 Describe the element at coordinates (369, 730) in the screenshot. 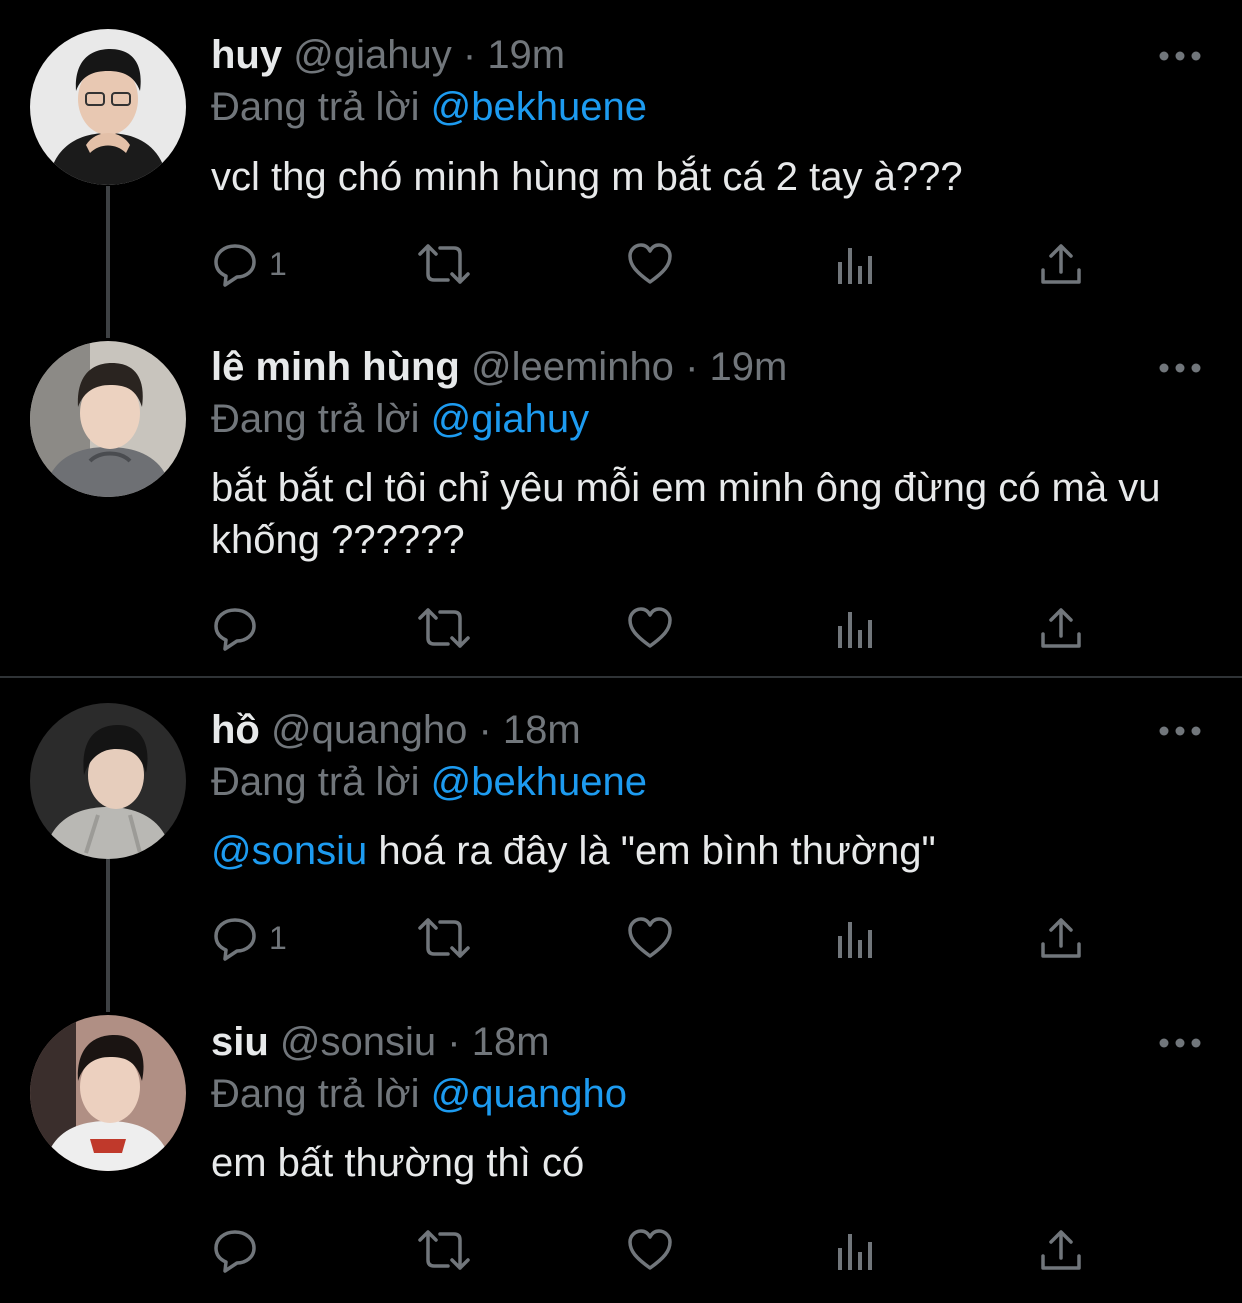

I see `handle: @quangho` at that location.